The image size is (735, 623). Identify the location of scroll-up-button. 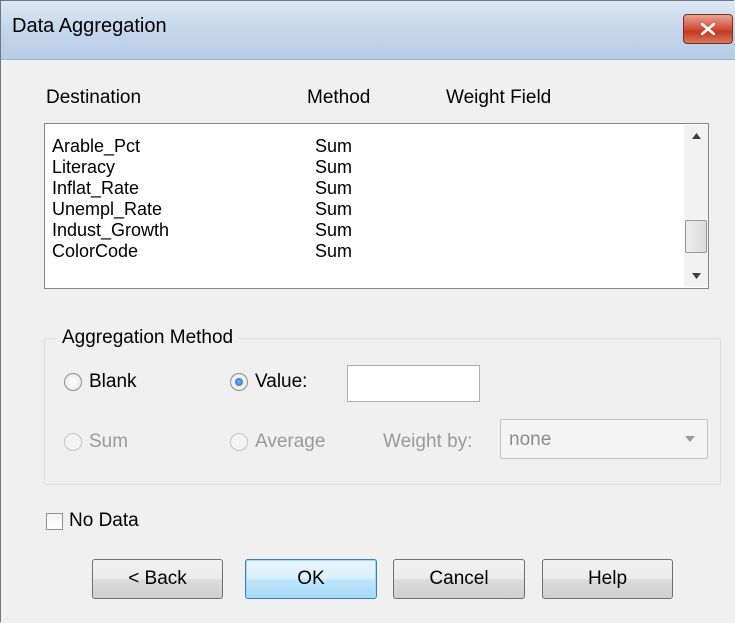
(696, 136).